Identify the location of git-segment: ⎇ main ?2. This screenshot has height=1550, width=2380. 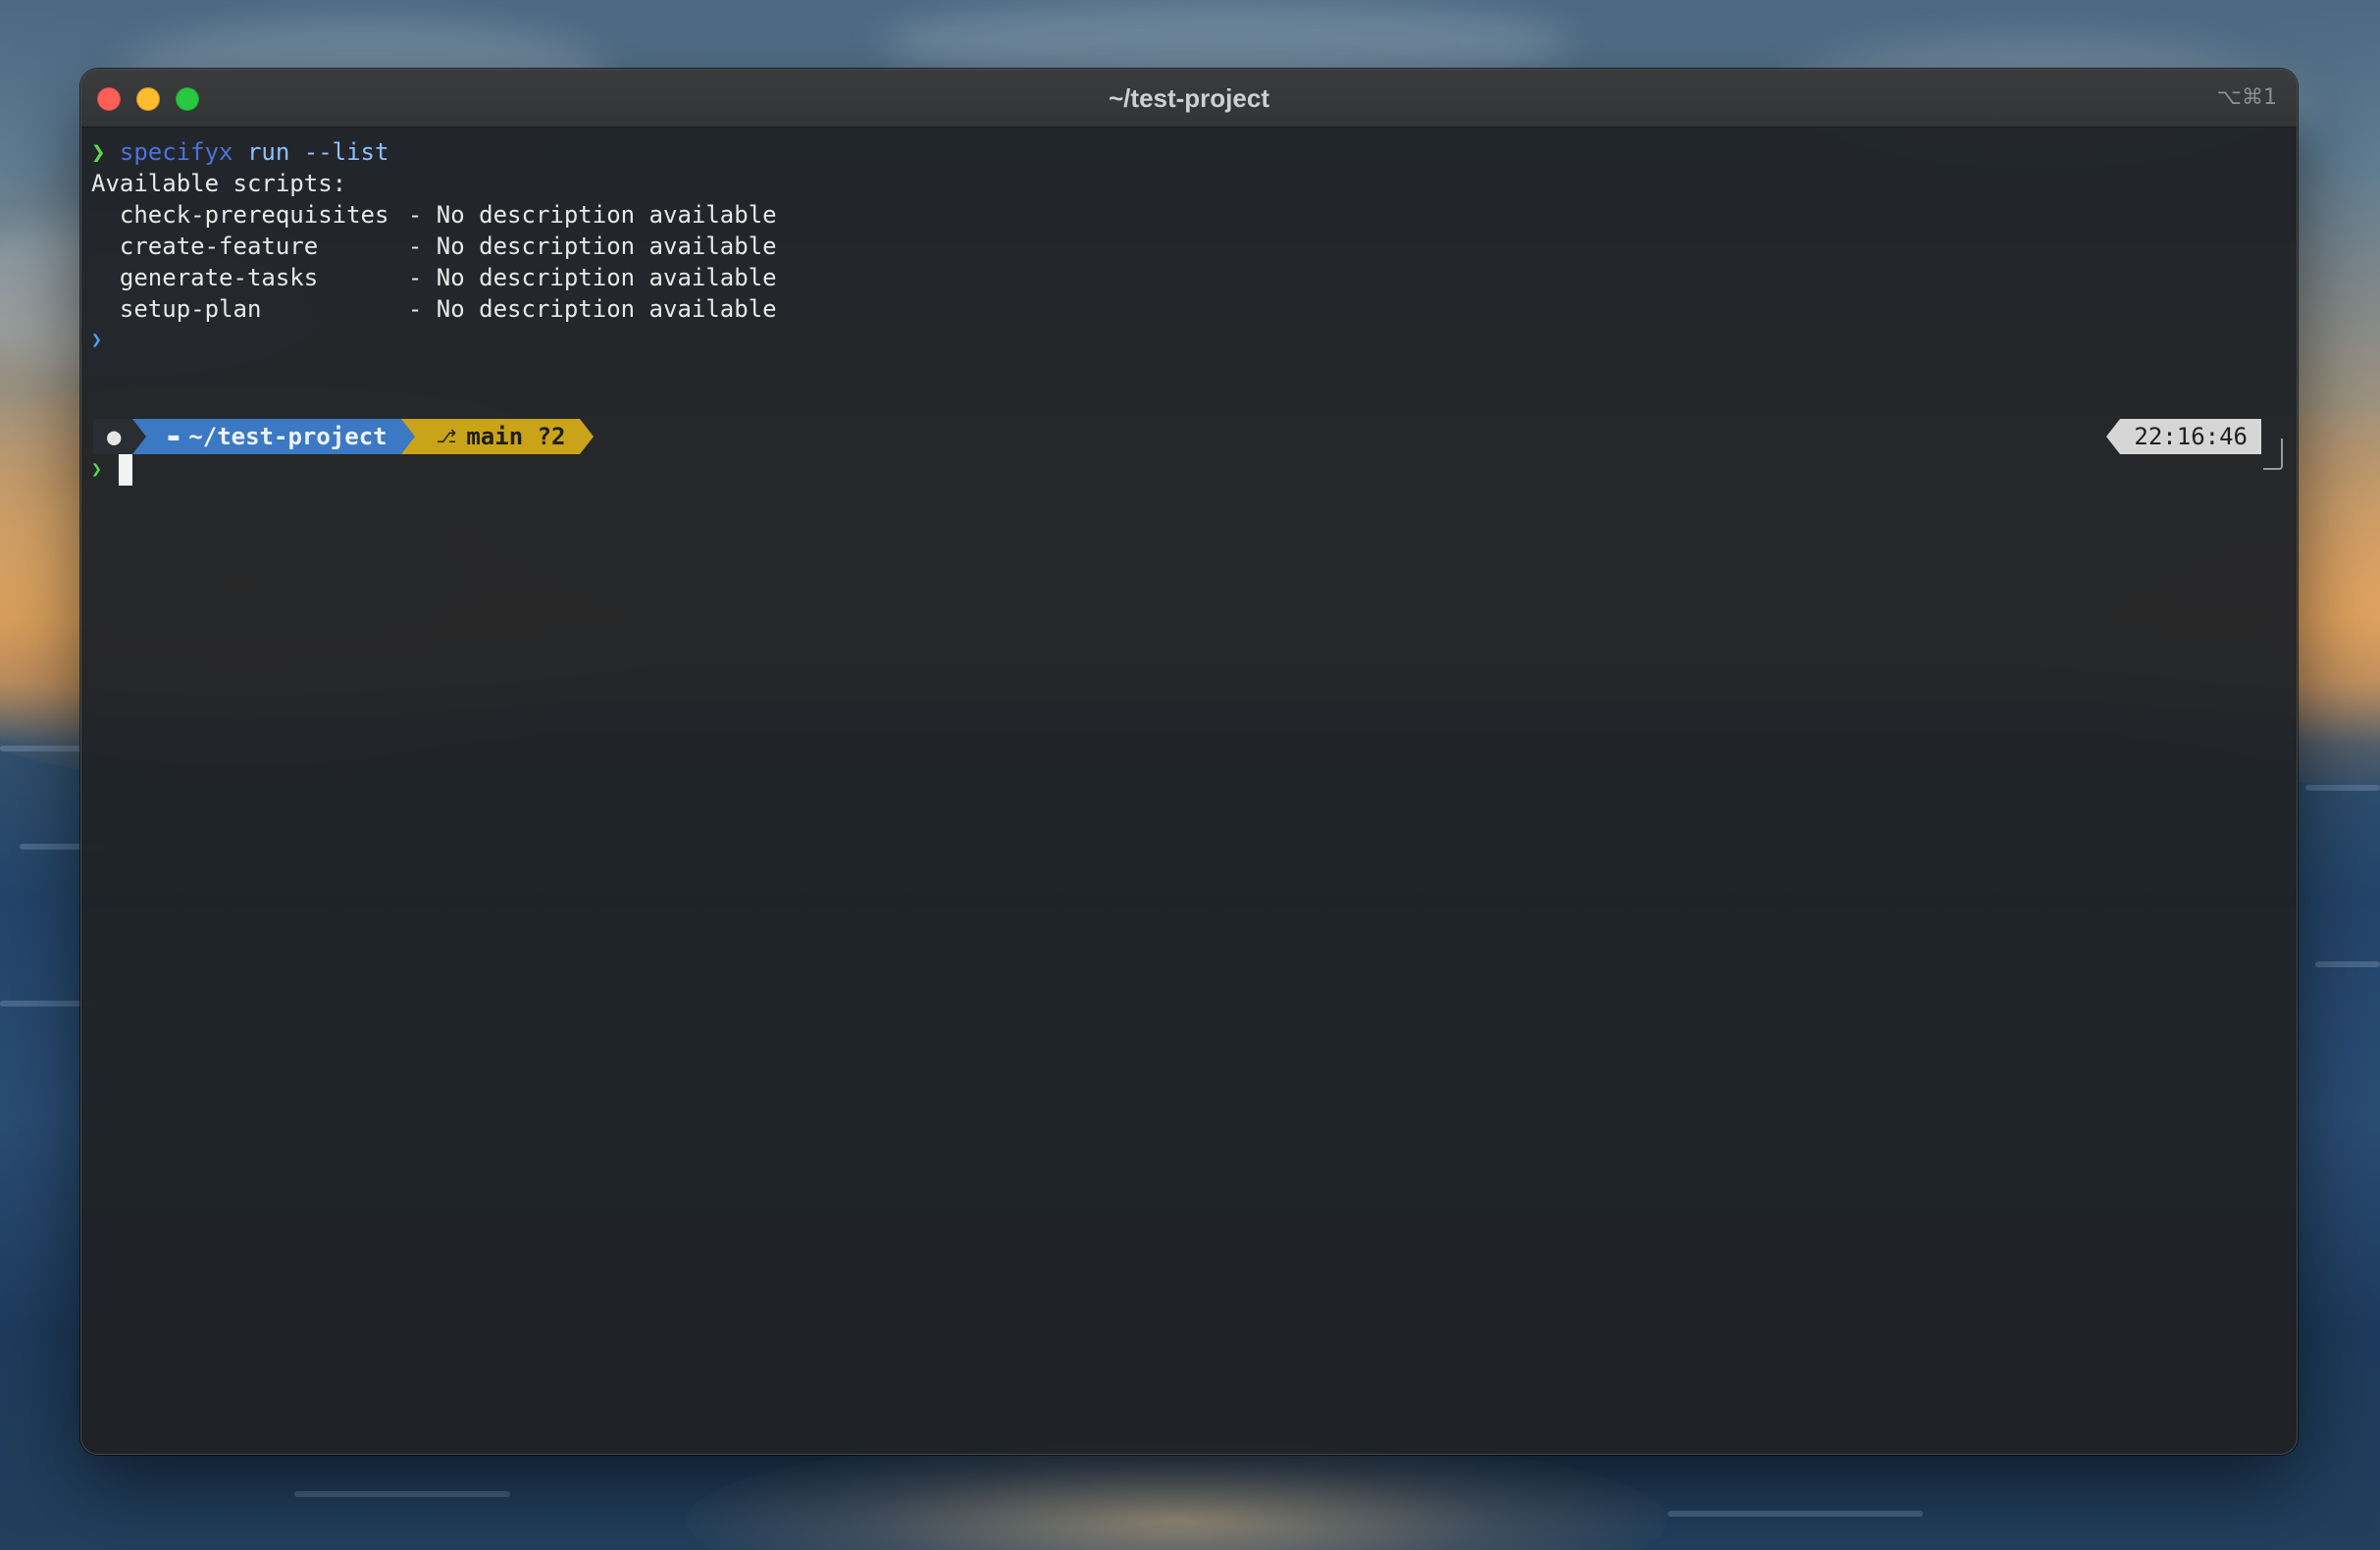
(497, 436).